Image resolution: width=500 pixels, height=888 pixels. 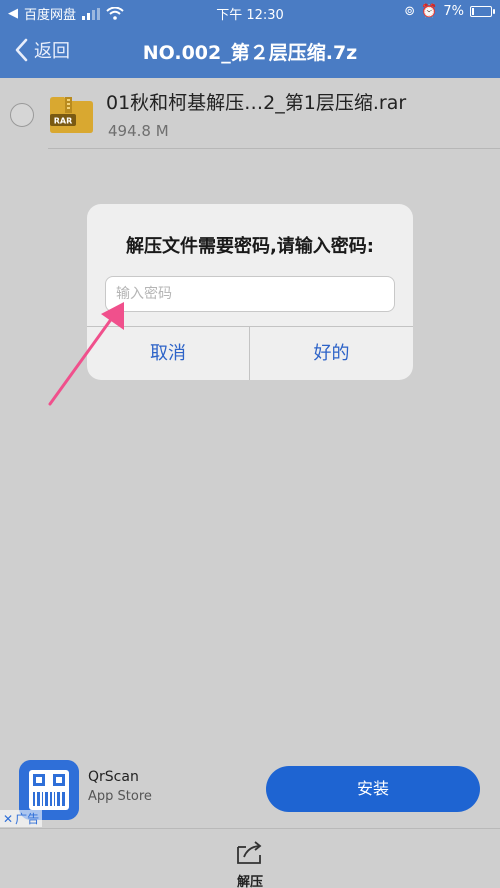 I want to click on file-size: 494.8 M, so click(x=138, y=131).